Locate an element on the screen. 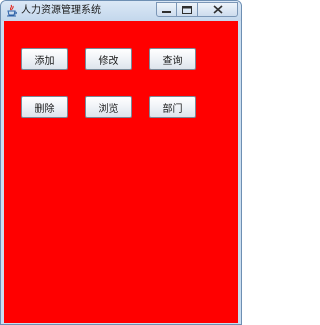 The image size is (320, 325). minimize-icon is located at coordinates (166, 11).